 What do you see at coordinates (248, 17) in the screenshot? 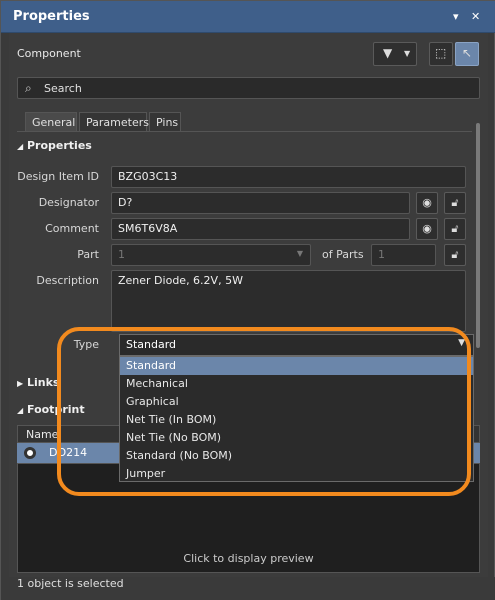
I see `panel-titlebar: Properties ▾ ✕` at bounding box center [248, 17].